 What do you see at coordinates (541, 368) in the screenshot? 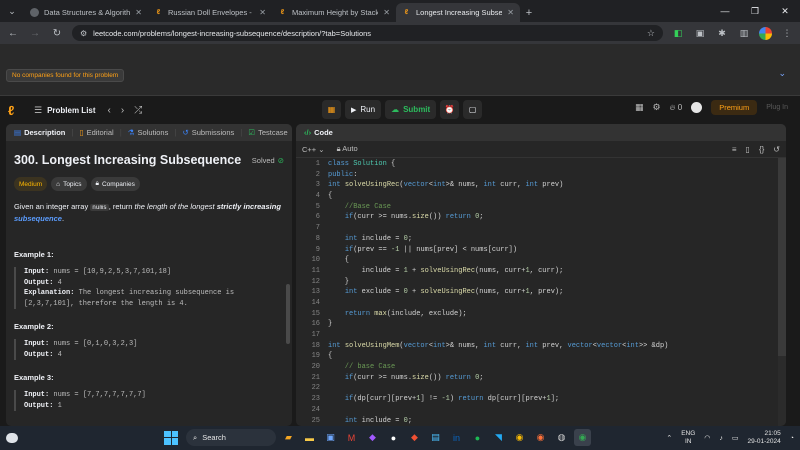
I see `code-line: 20 // base Case` at bounding box center [541, 368].